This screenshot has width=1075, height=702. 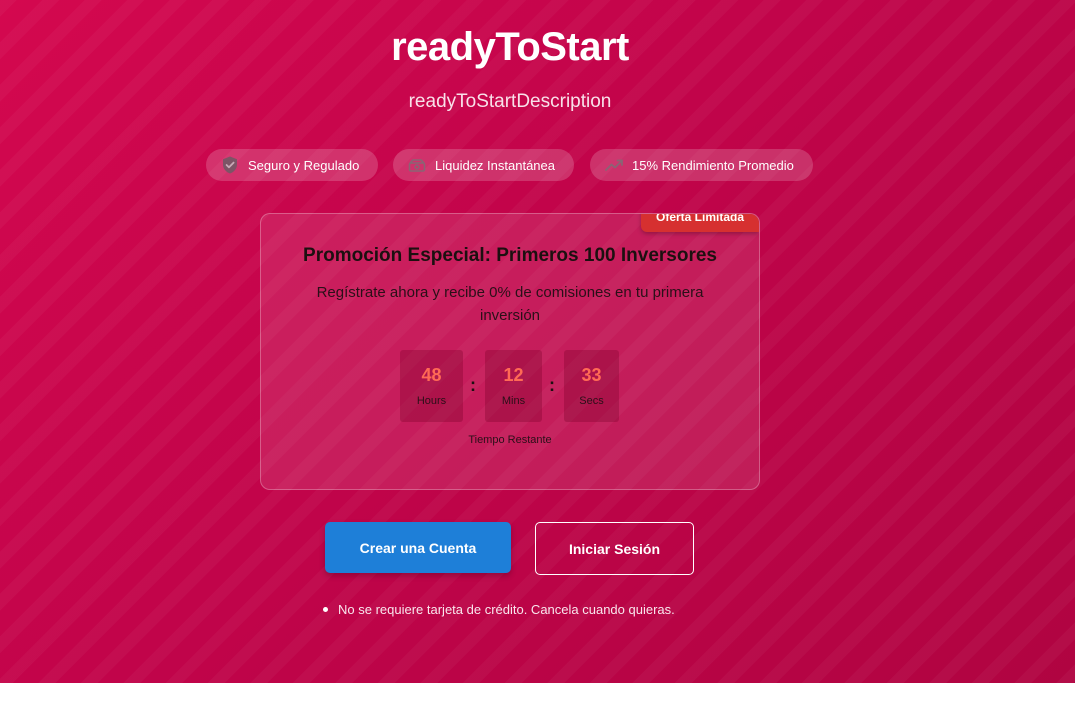 What do you see at coordinates (591, 401) in the screenshot?
I see `countdown-seconds-label: Secs` at bounding box center [591, 401].